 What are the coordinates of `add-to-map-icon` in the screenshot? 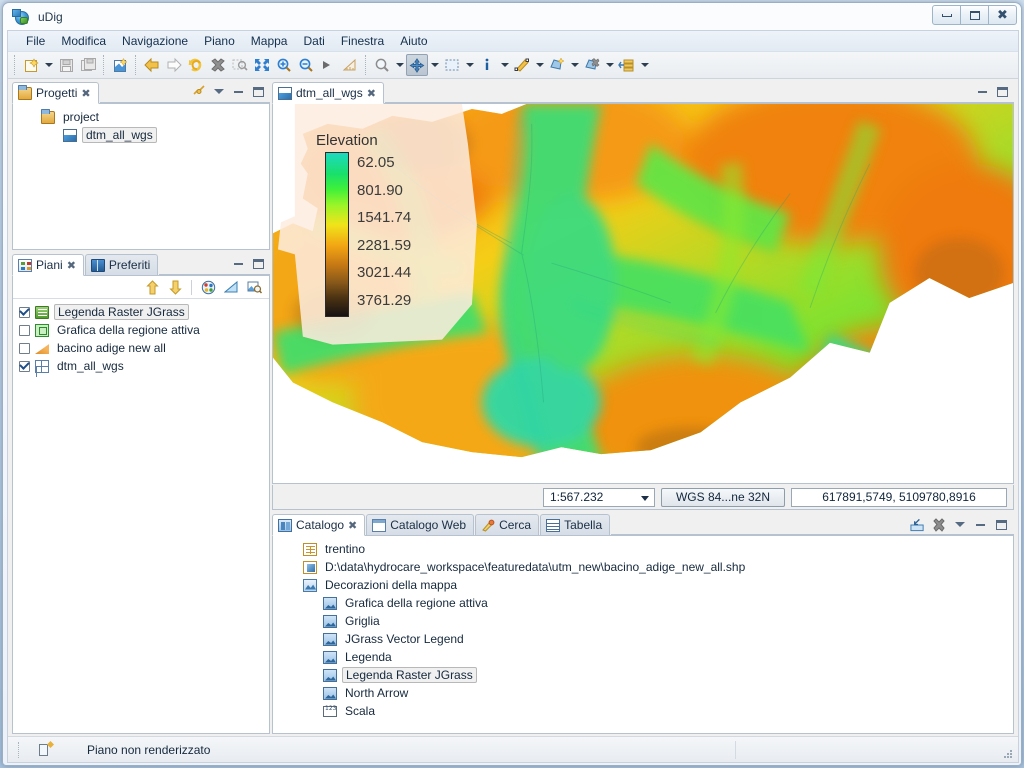 It's located at (917, 524).